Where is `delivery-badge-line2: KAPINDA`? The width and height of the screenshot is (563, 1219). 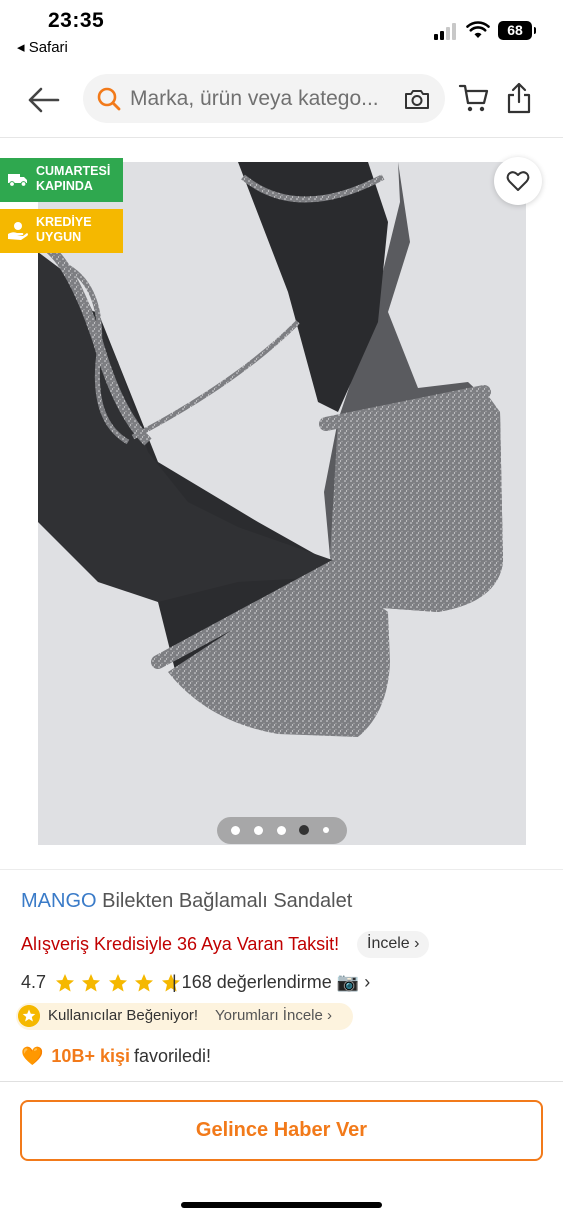
delivery-badge-line2: KAPINDA is located at coordinates (64, 186).